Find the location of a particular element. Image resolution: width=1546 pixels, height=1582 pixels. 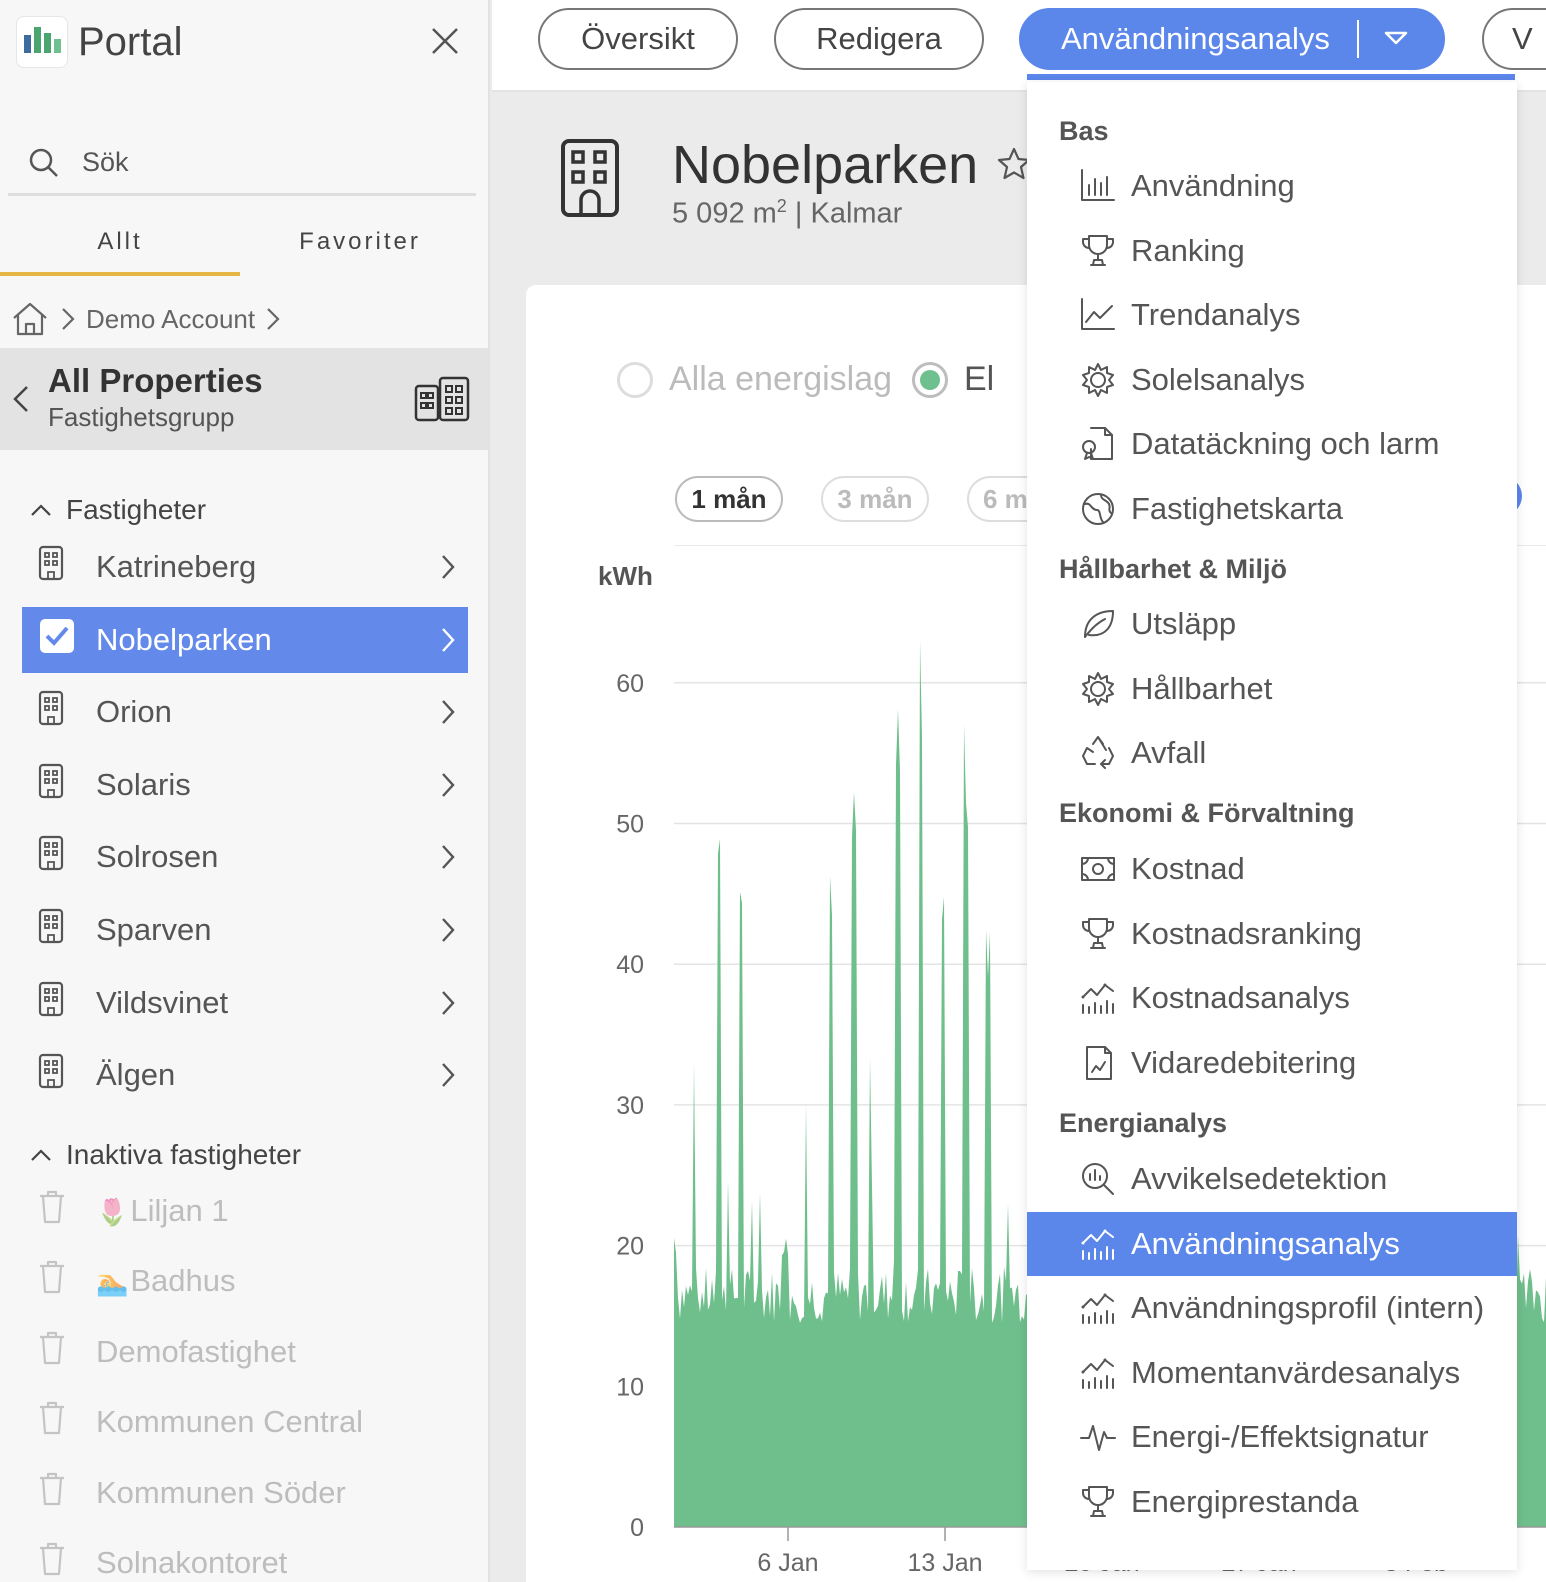

chevron-up-icon is located at coordinates (41, 510).